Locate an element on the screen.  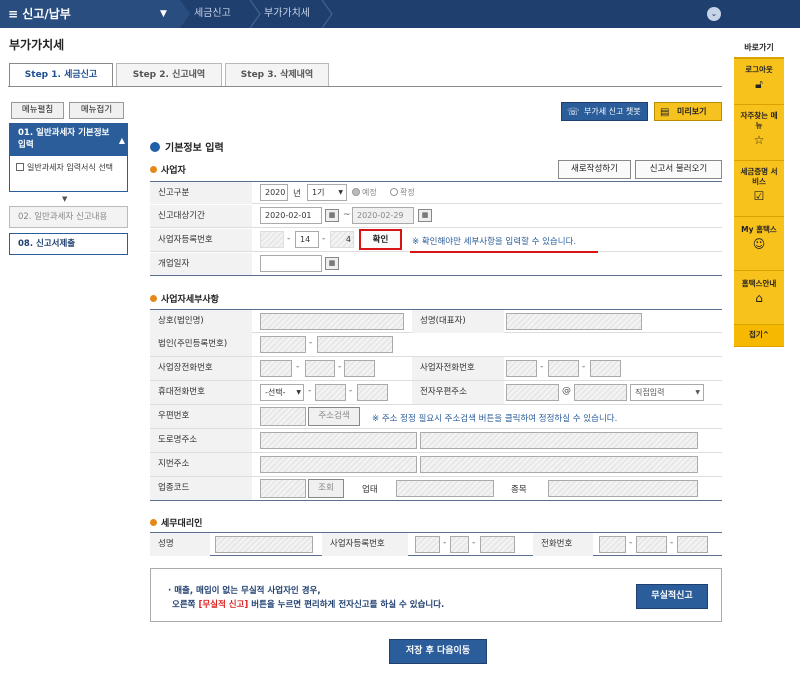
chatbot-button: ☏ 부가세 신고 챗봇 is located at coordinates (604, 111).